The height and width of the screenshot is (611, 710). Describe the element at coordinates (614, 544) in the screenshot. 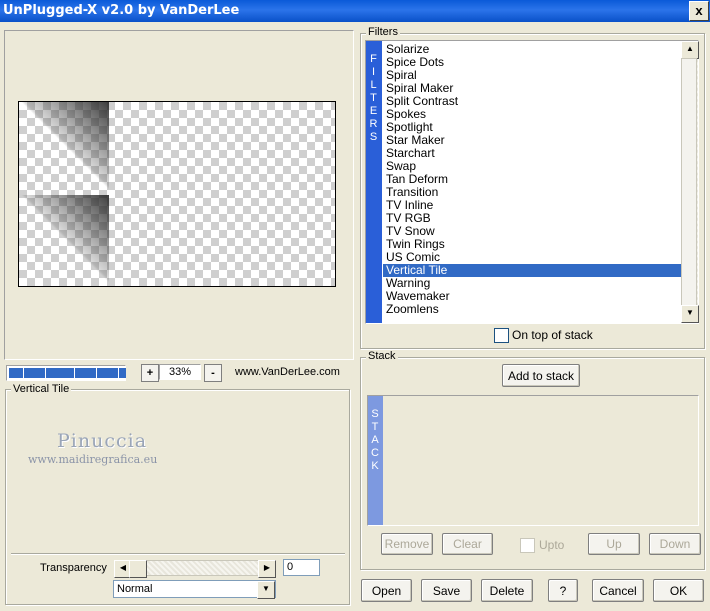

I see `up-button: Up` at that location.